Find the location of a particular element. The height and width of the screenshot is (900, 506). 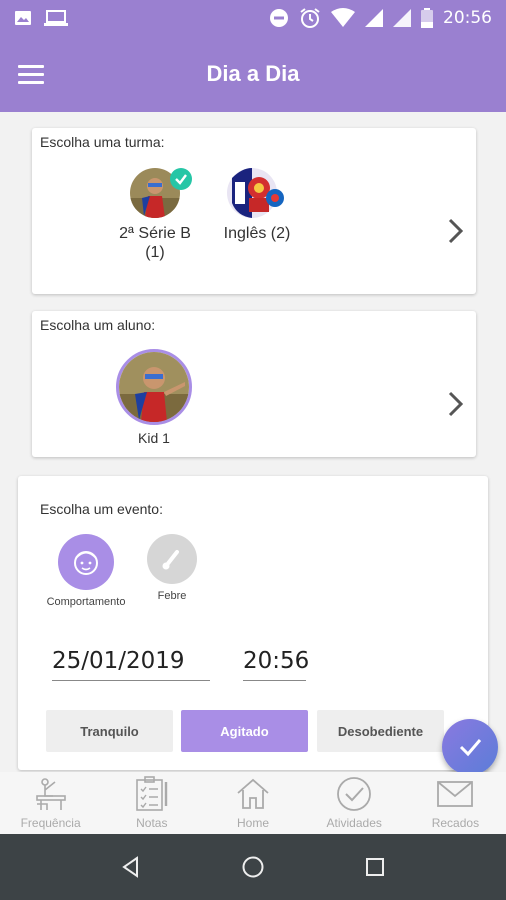

event-febre: Febre is located at coordinates (172, 568).